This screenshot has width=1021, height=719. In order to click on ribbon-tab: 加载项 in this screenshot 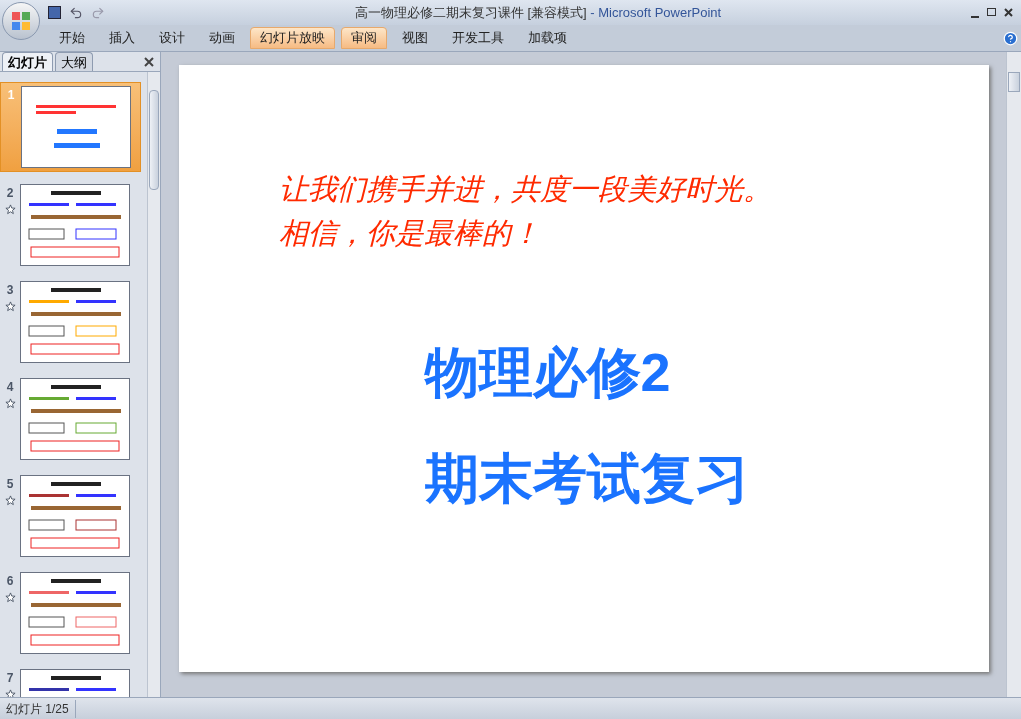, I will do `click(547, 38)`.